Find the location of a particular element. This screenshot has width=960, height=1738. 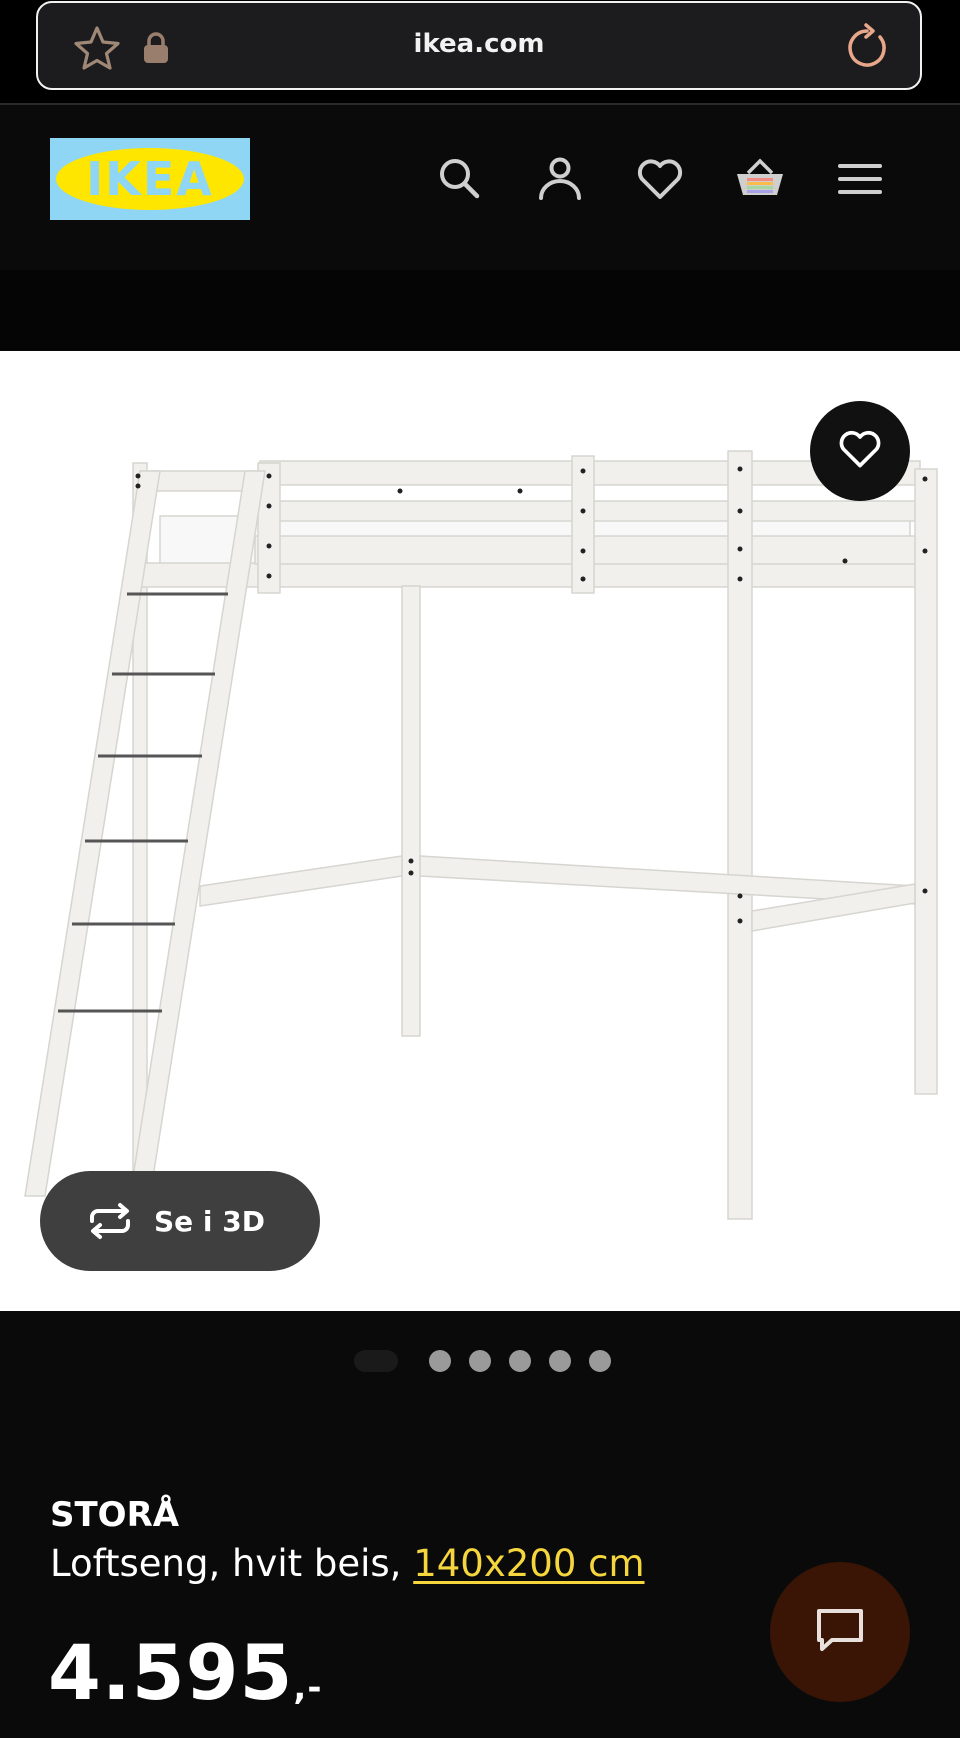

view-in-3d-button: Se i 3D is located at coordinates (180, 1221).